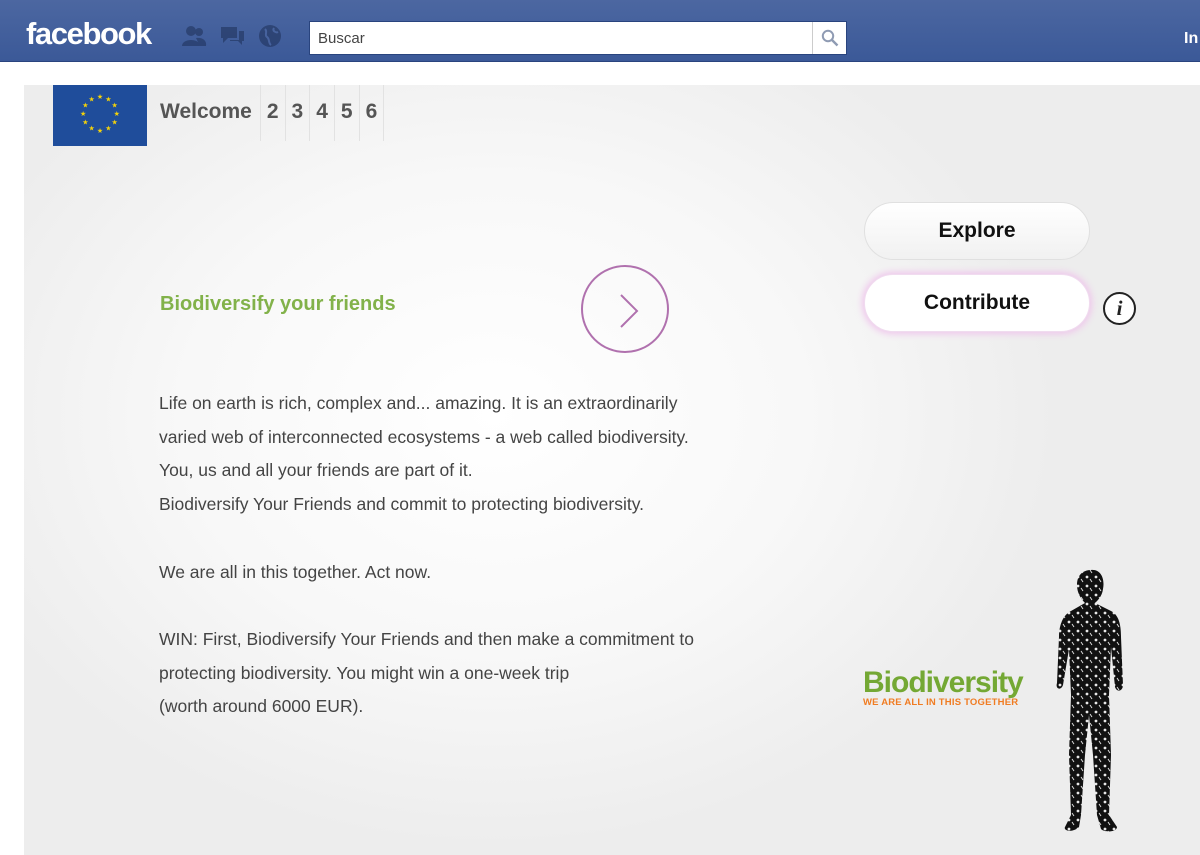  Describe the element at coordinates (273, 113) in the screenshot. I see `tab-2: 2` at that location.